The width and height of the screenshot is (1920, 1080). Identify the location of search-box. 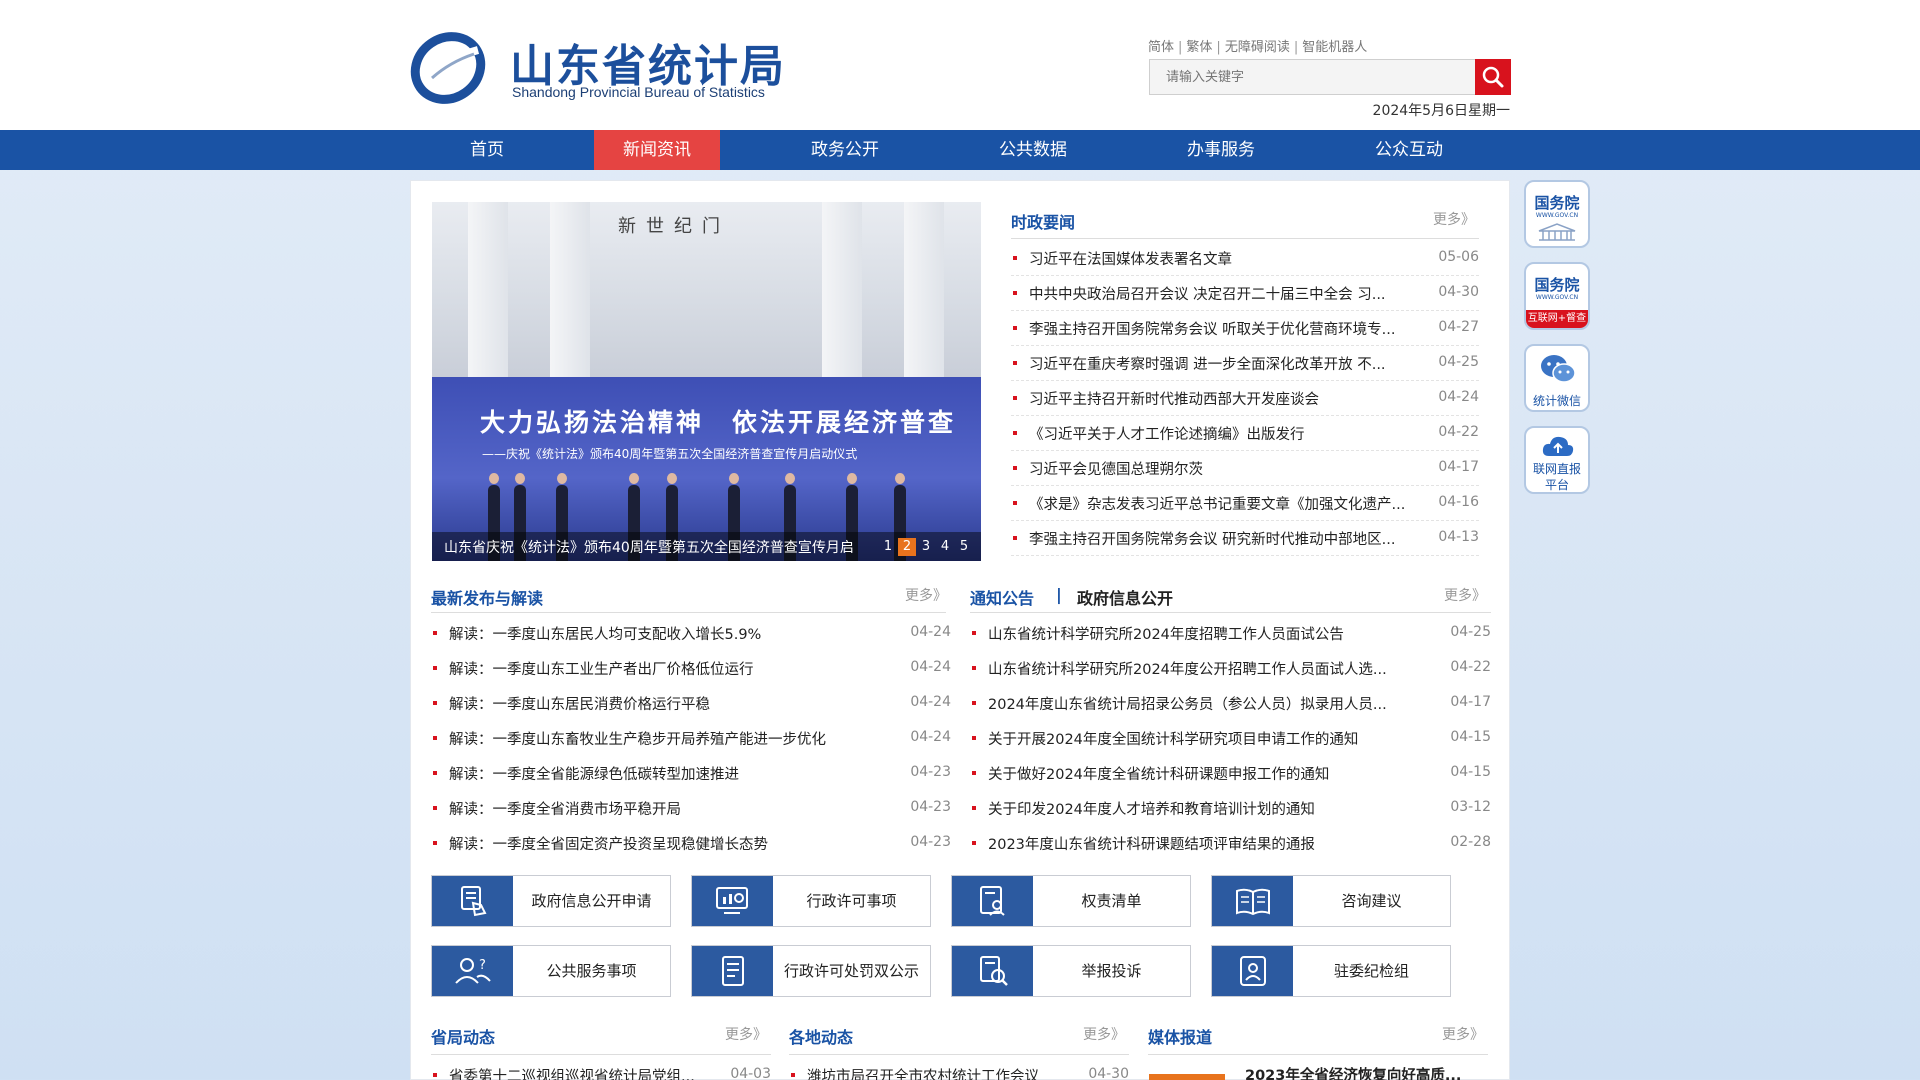
(1312, 77).